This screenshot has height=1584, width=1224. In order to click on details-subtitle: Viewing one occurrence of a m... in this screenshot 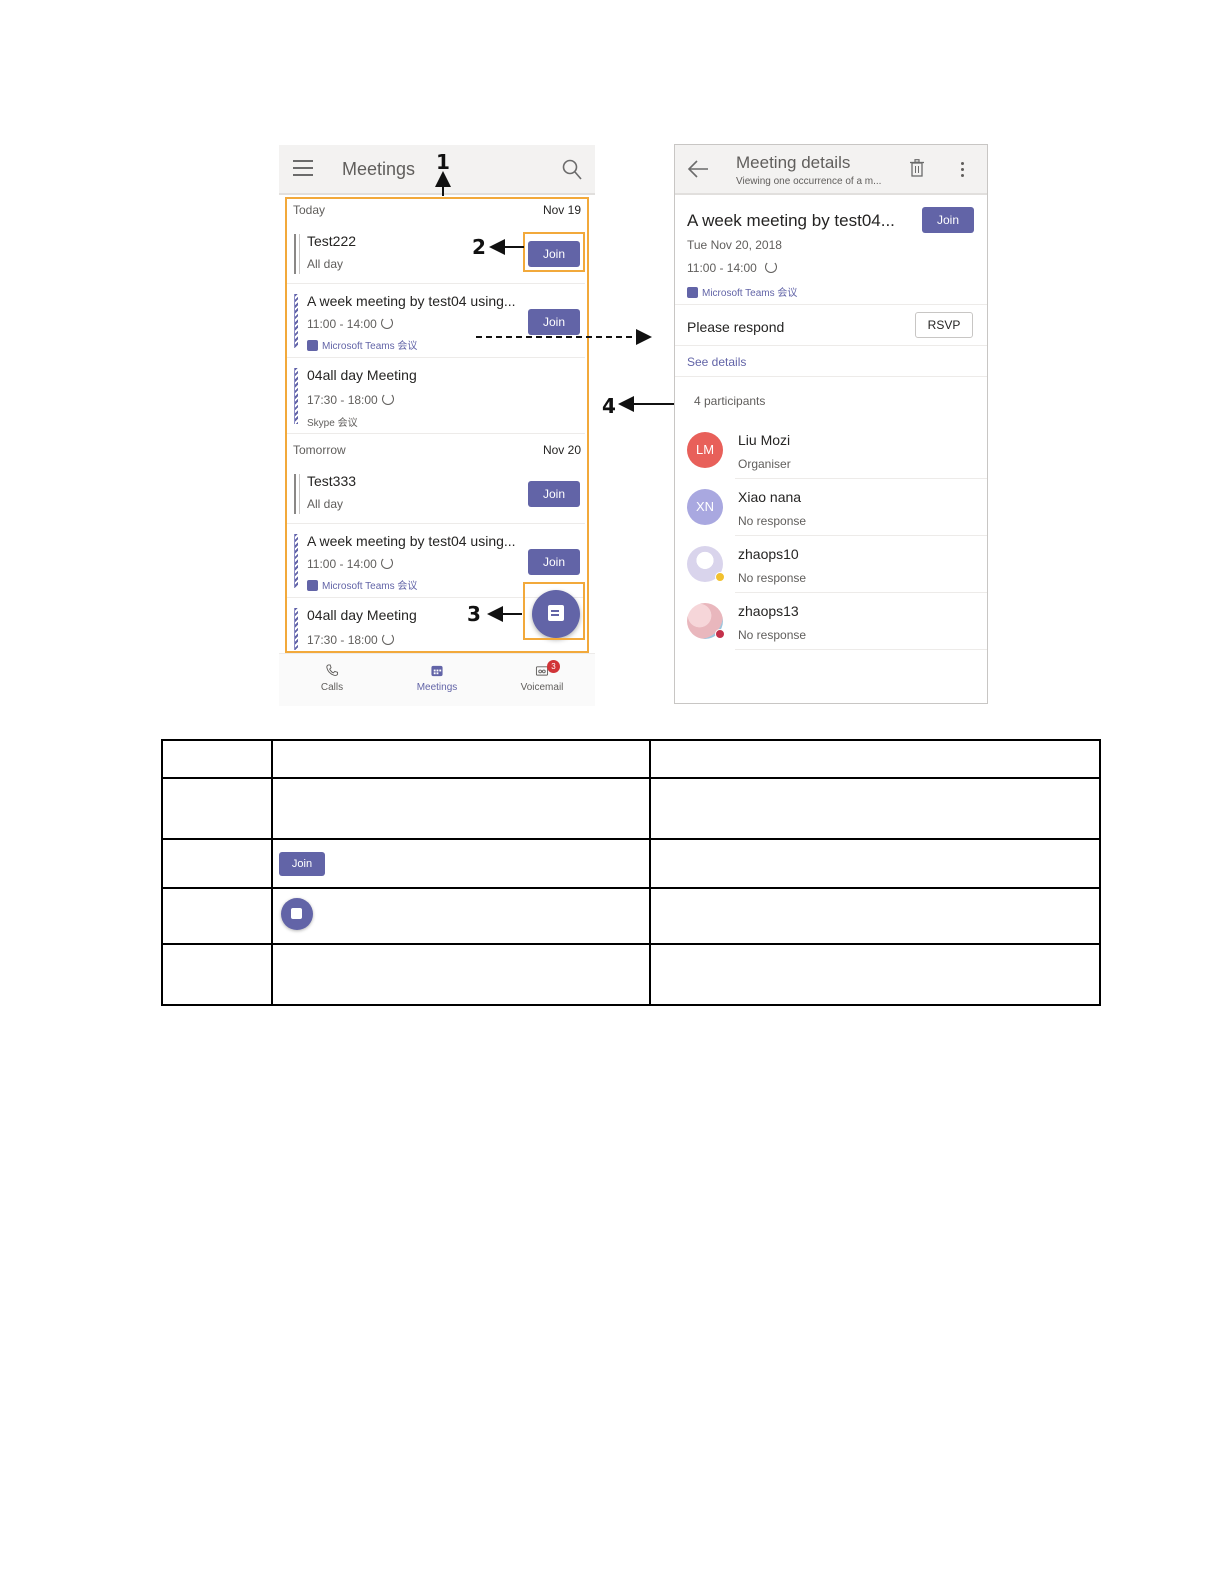, I will do `click(809, 181)`.